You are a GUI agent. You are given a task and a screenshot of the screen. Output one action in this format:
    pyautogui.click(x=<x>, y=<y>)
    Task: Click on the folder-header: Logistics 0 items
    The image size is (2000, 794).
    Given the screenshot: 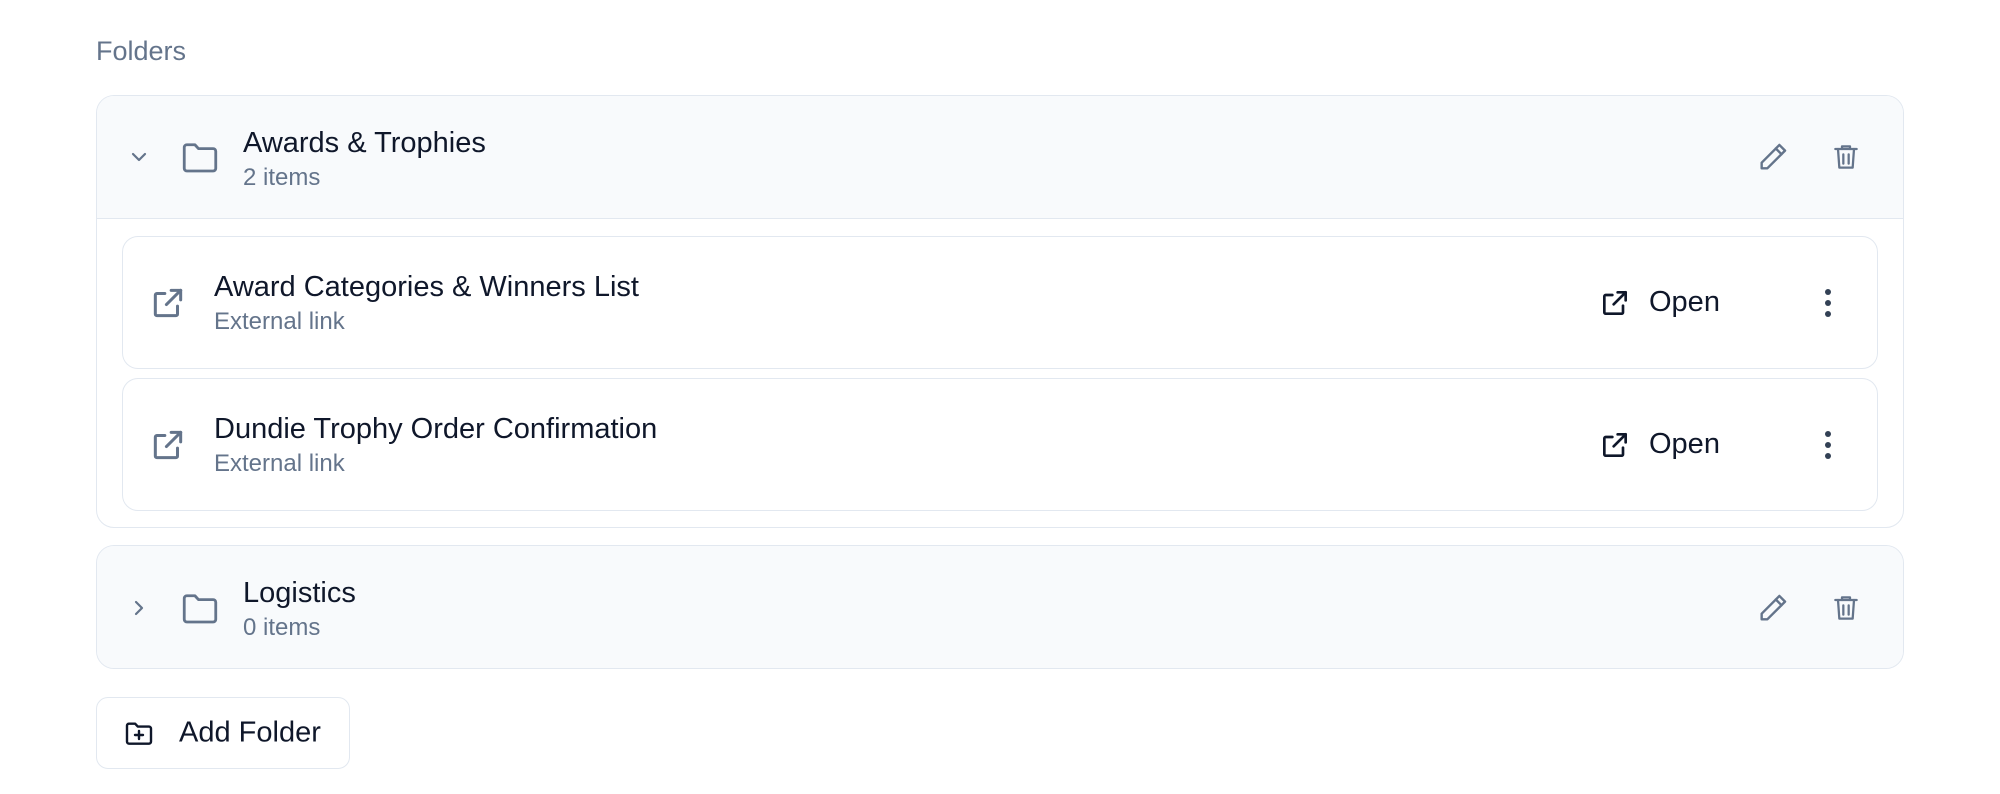 What is the action you would take?
    pyautogui.click(x=1000, y=607)
    